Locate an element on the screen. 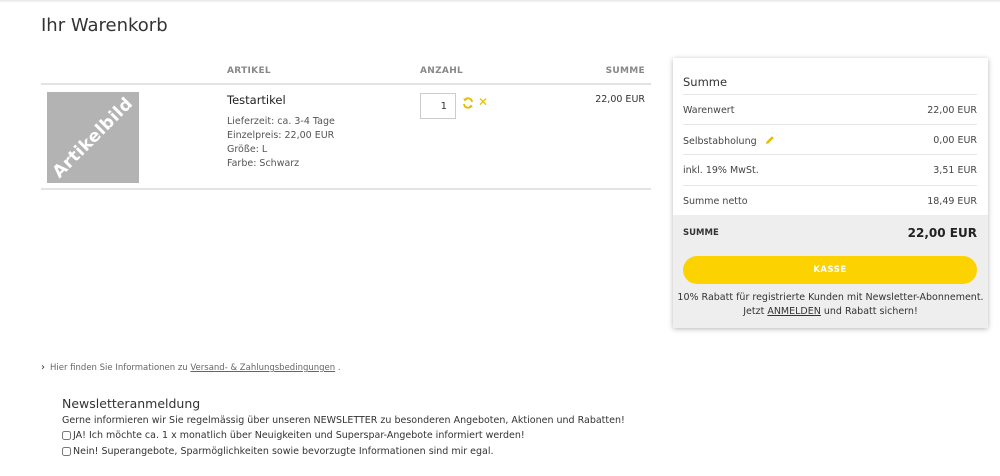 This screenshot has width=1000, height=476. summary-line-value: 18,49 EUR is located at coordinates (952, 201).